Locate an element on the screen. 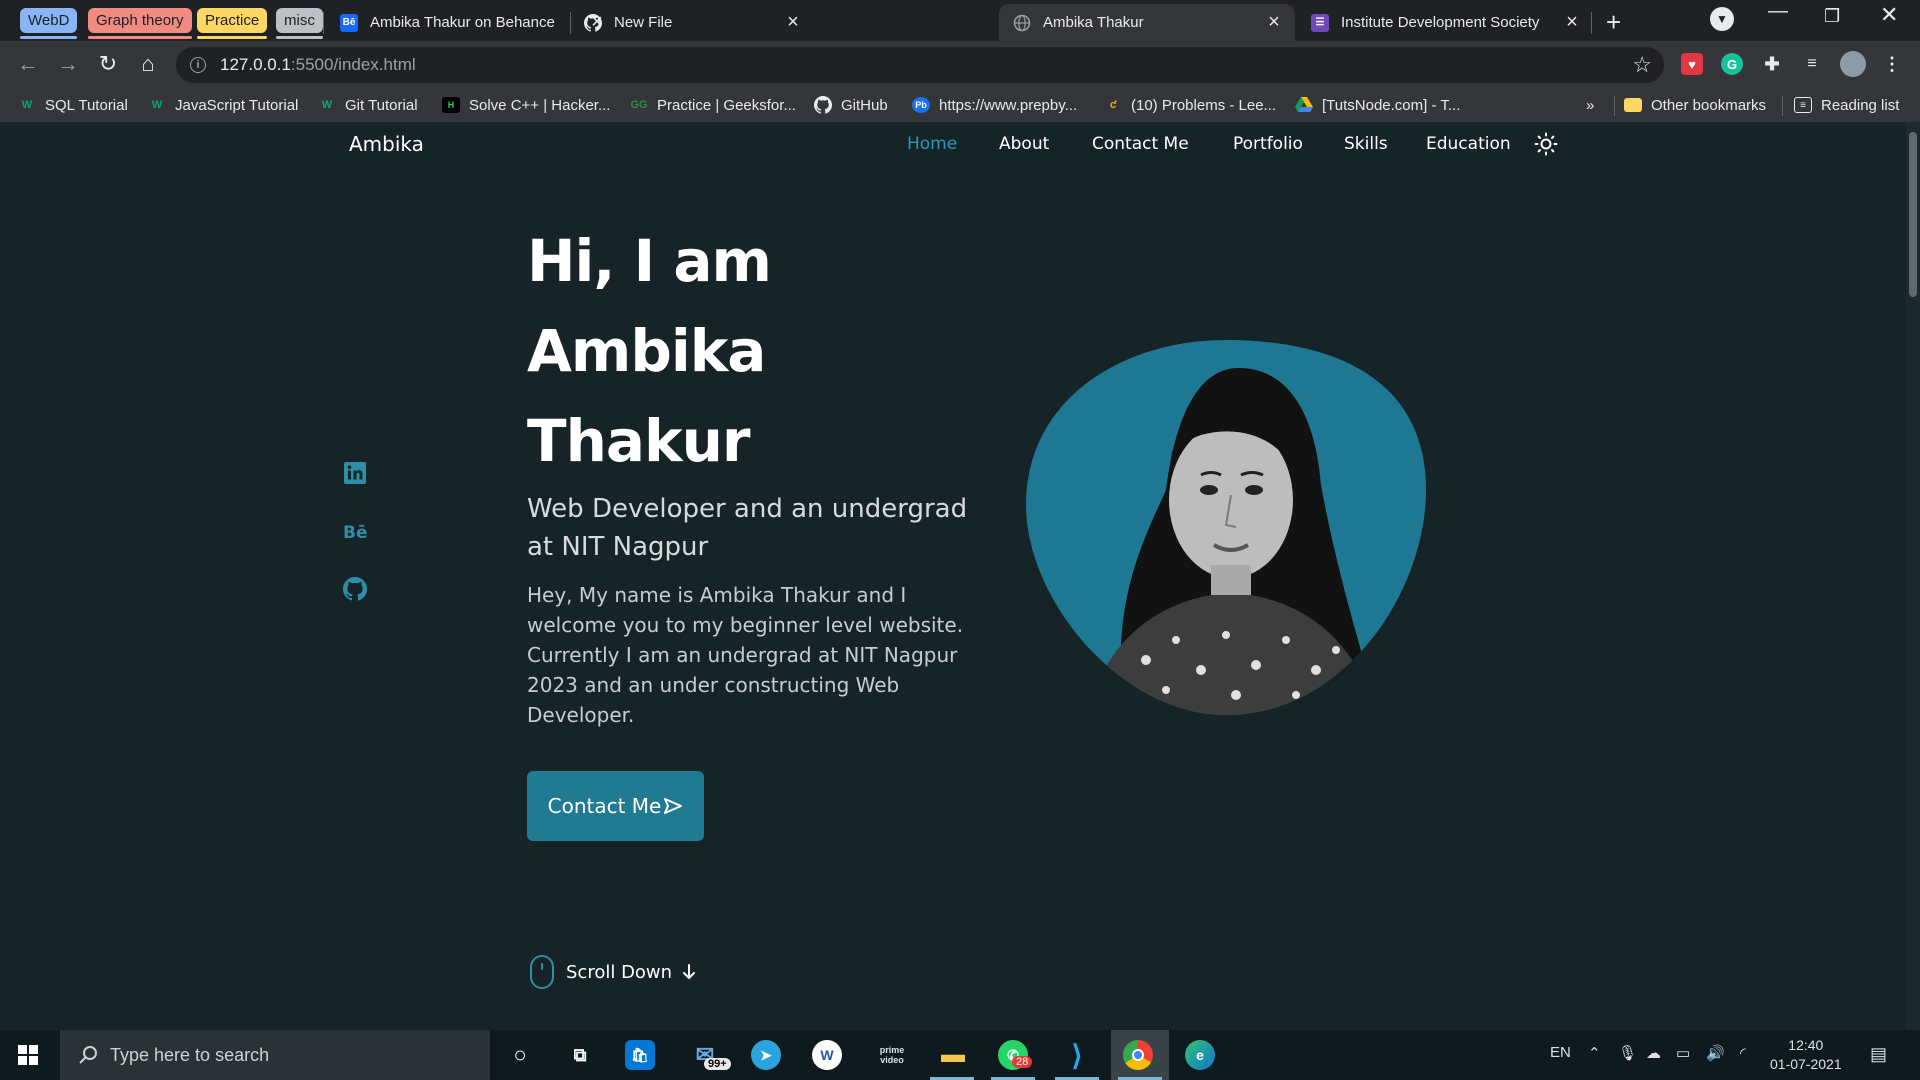 The height and width of the screenshot is (1080, 1920). media-control-icon: ≡ is located at coordinates (1812, 64).